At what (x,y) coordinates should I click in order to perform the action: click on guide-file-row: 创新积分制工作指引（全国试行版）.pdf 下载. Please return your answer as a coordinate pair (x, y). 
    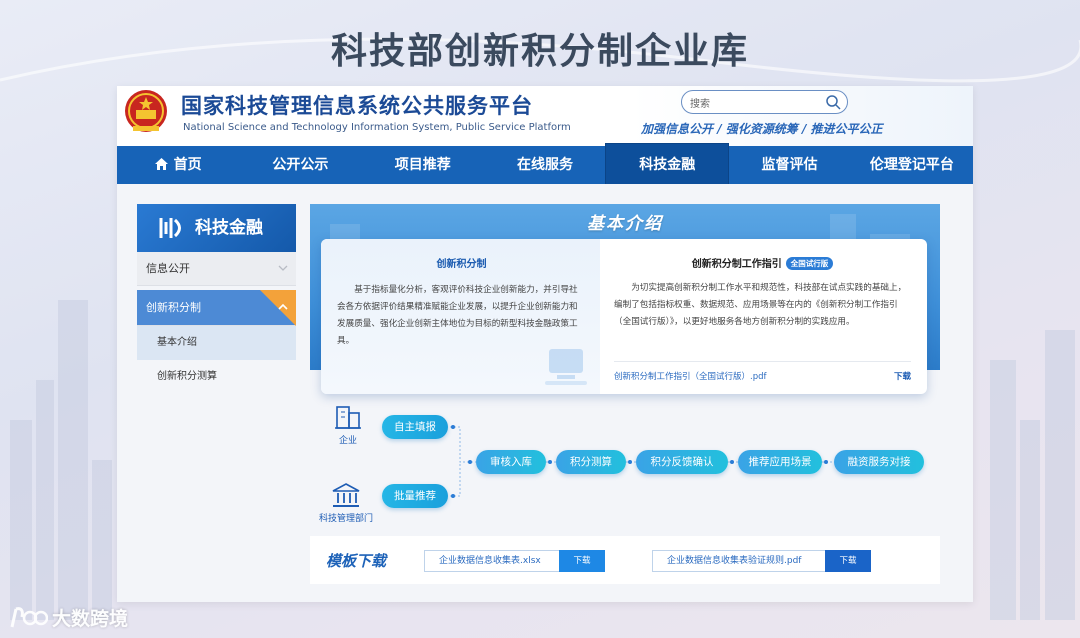
    Looking at the image, I should click on (762, 371).